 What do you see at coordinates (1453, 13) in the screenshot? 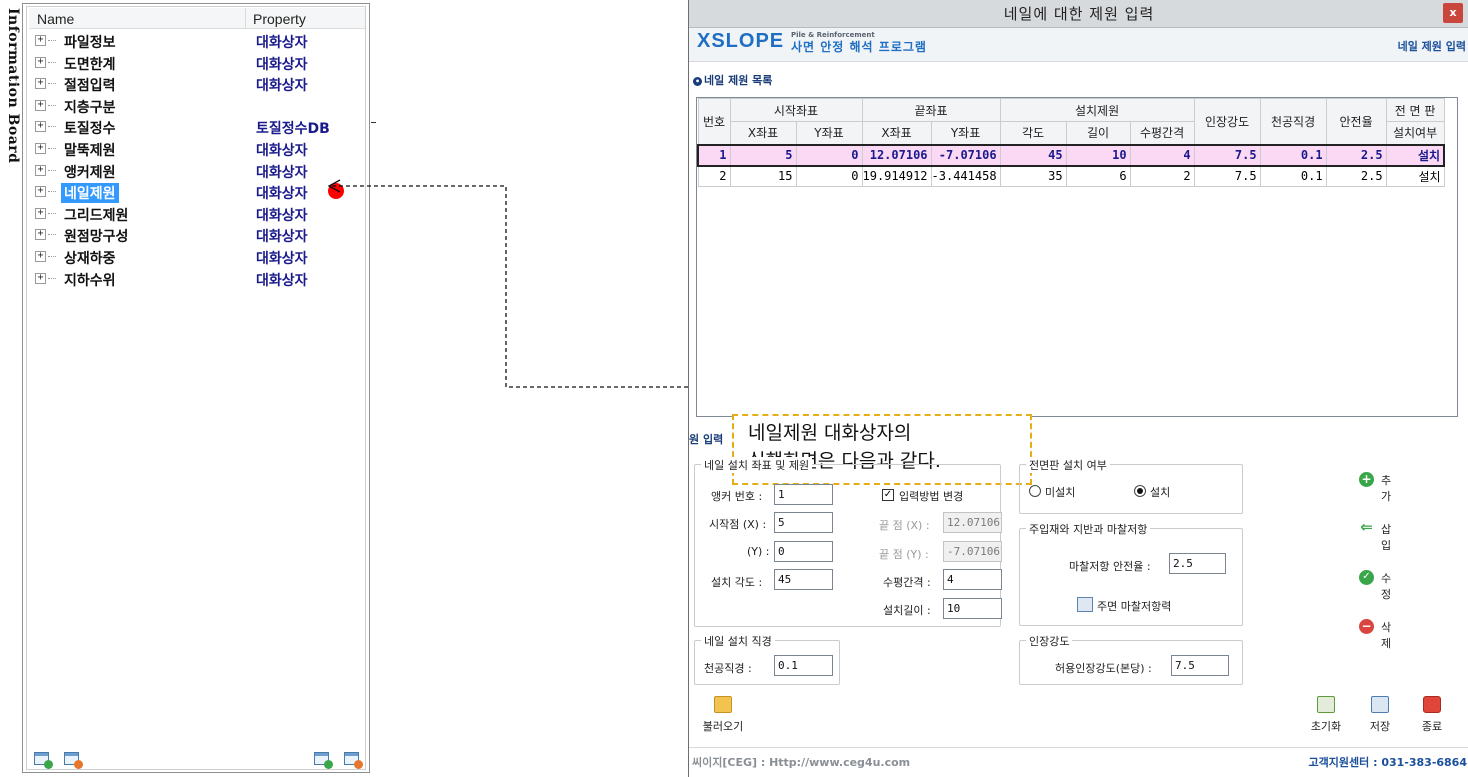
I see `close-button: x` at bounding box center [1453, 13].